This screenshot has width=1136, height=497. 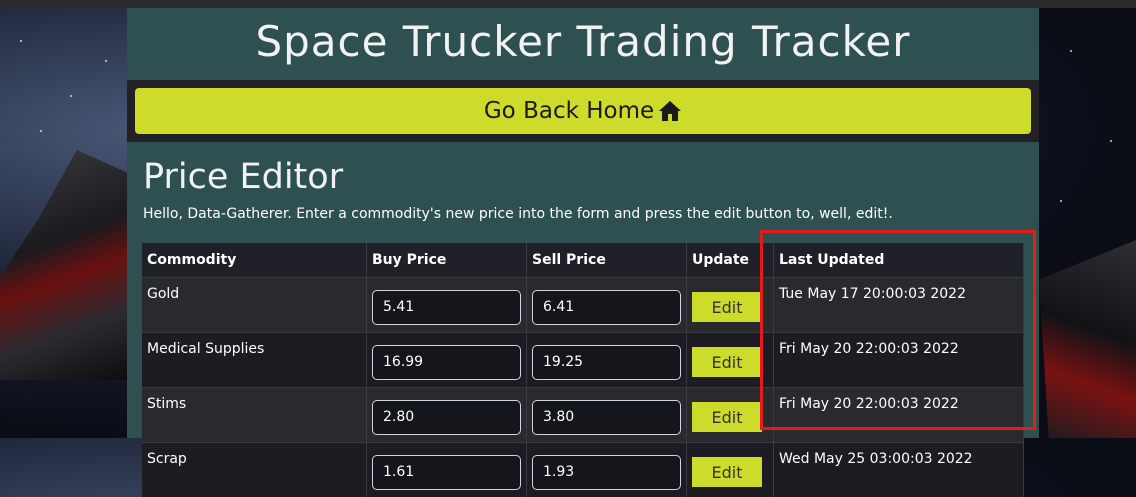 What do you see at coordinates (670, 111) in the screenshot?
I see `home-icon` at bounding box center [670, 111].